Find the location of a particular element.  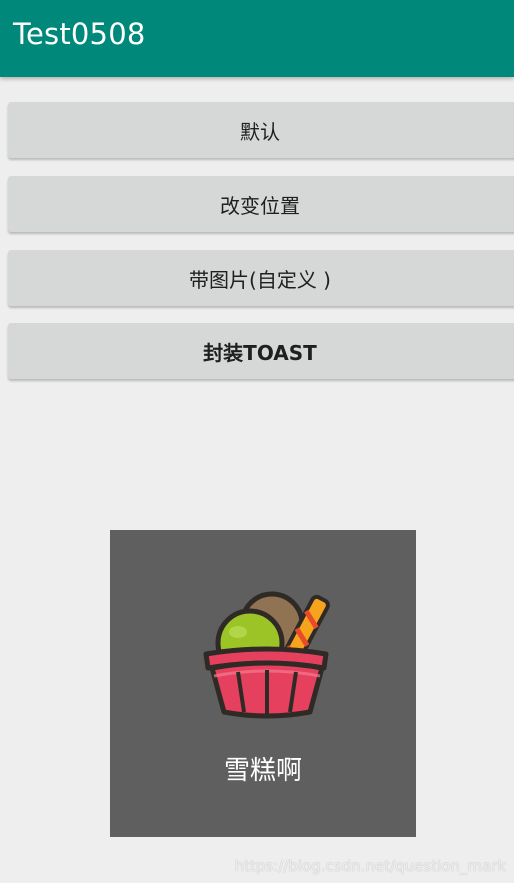

change-position-button: 改变位置 is located at coordinates (261, 204).